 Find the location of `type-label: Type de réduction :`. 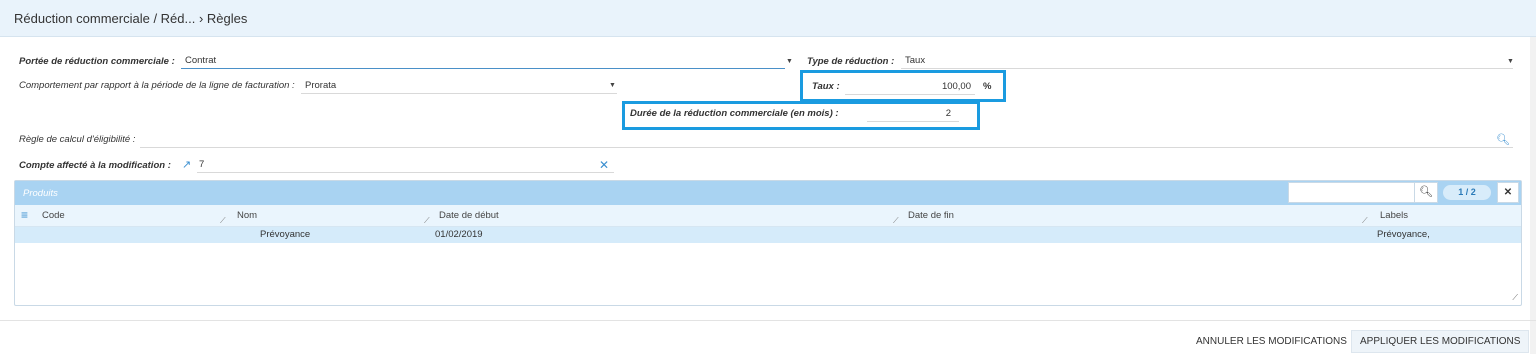

type-label: Type de réduction : is located at coordinates (851, 61).